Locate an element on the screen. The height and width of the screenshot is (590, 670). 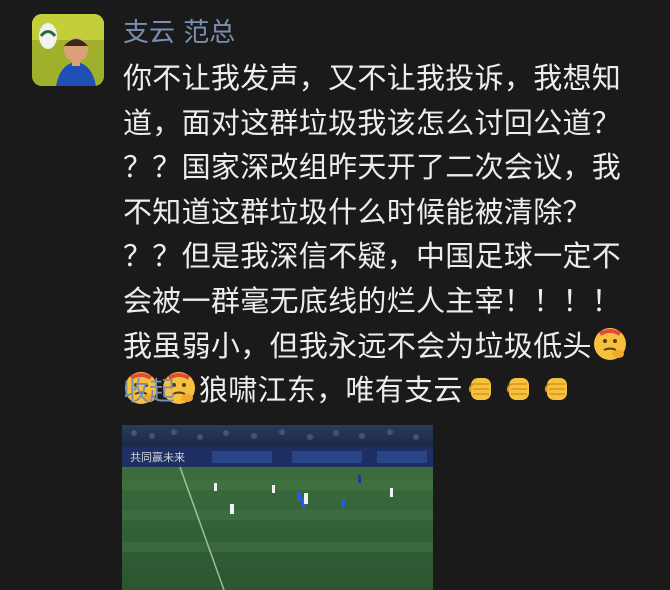
avatar-image is located at coordinates (68, 50).